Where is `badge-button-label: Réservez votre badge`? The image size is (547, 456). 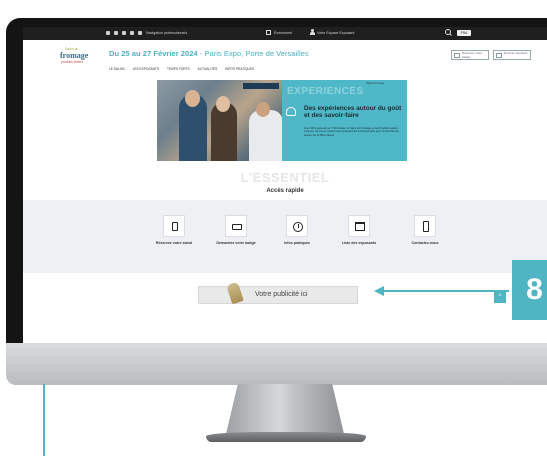 badge-button-label: Réservez votre badge is located at coordinates (472, 55).